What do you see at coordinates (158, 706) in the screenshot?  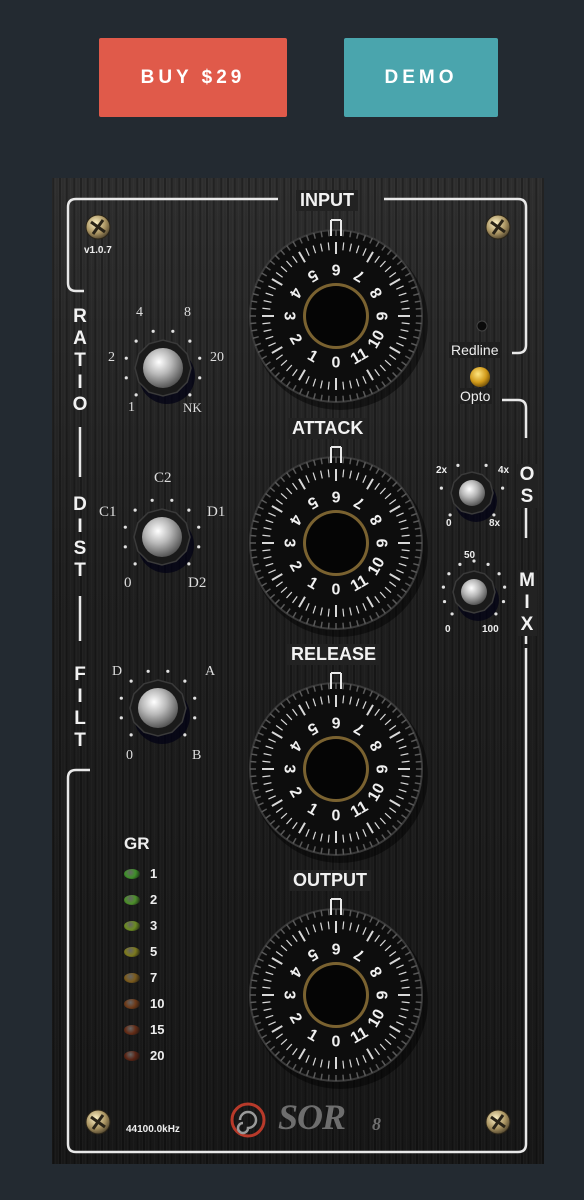 I see `filt-knob` at bounding box center [158, 706].